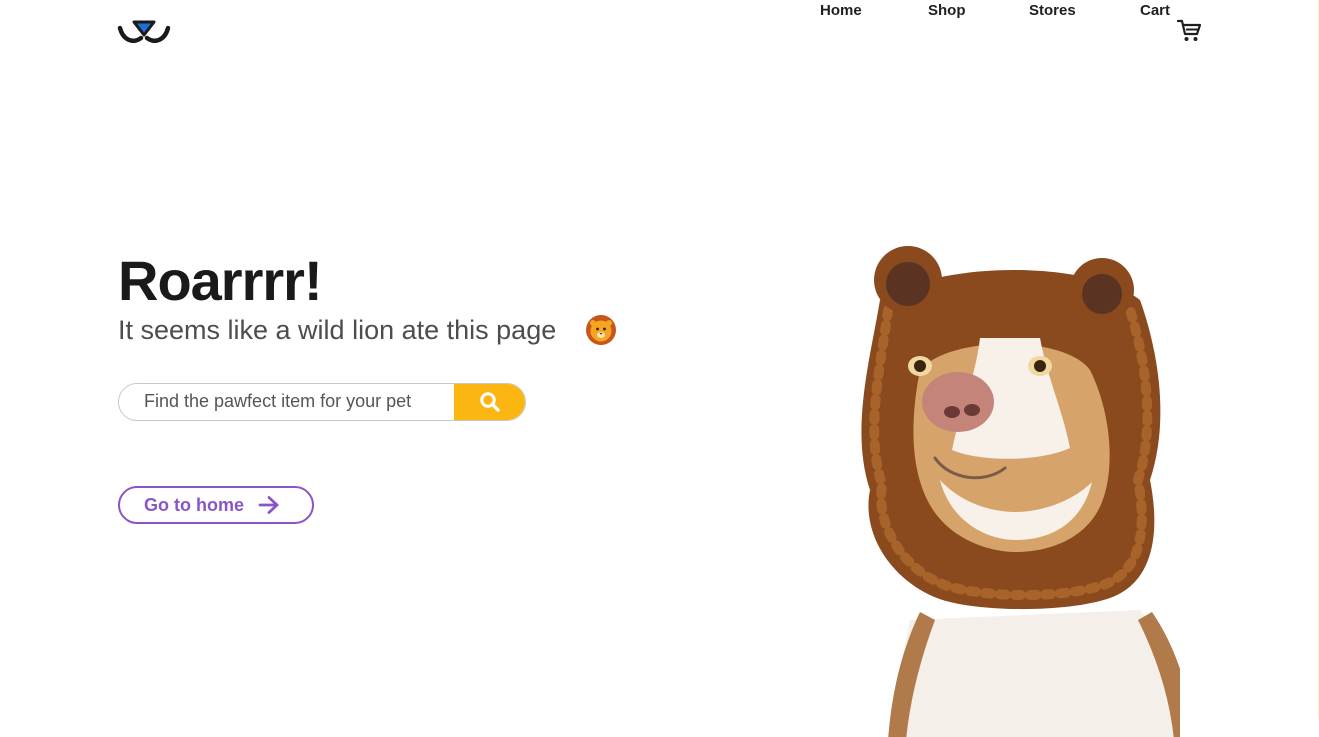 This screenshot has width=1319, height=737. I want to click on paw-smile-logo-icon, so click(144, 33).